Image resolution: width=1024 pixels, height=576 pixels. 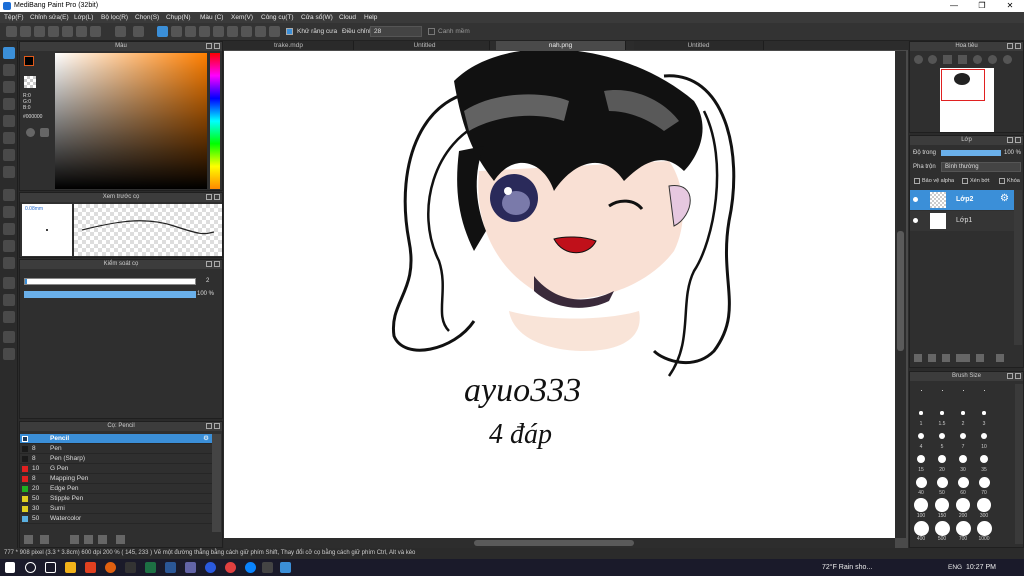 I want to click on clip-checkbox, so click(x=965, y=181).